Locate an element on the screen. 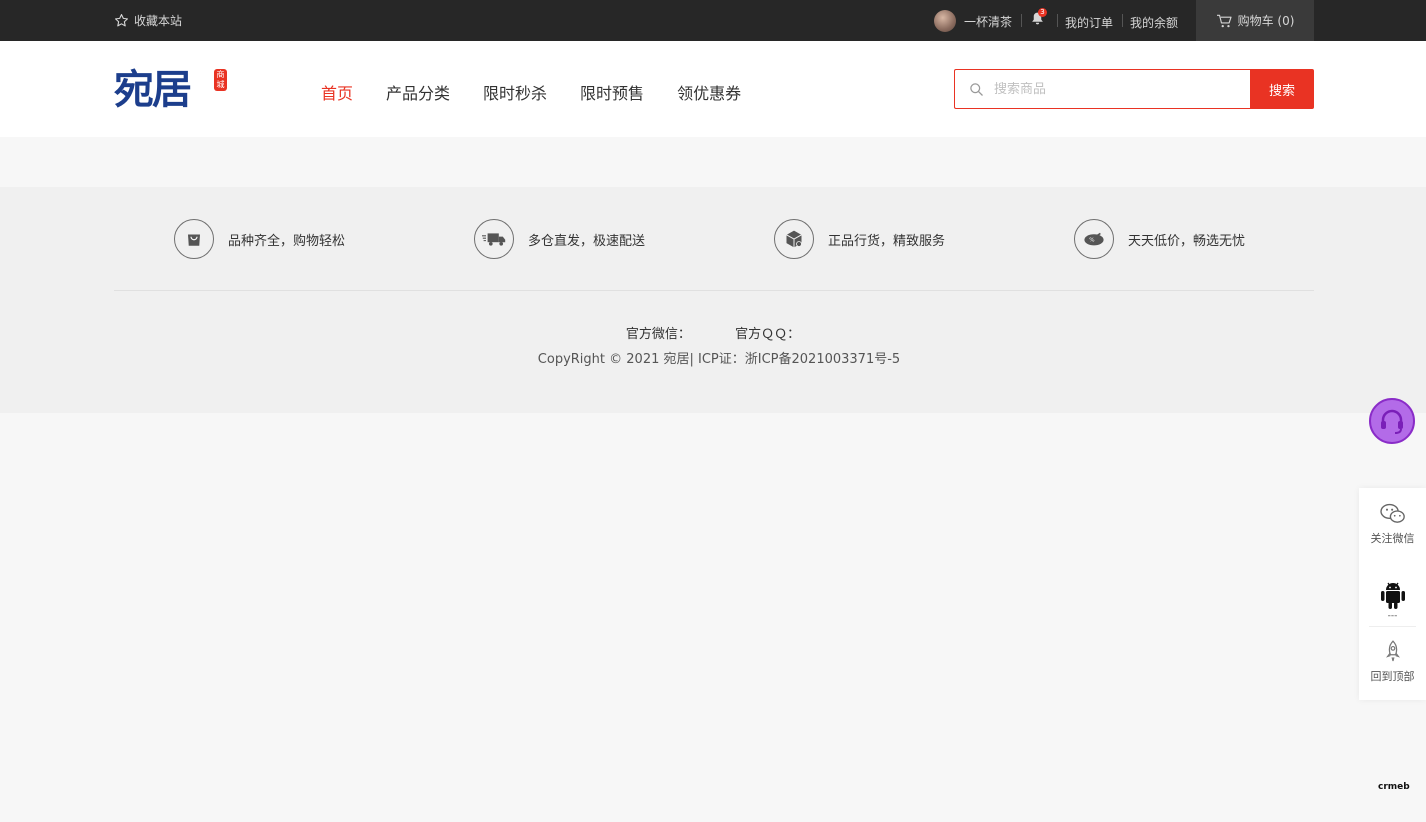  feature-label: 品种齐全，购物轻松 is located at coordinates (287, 241).